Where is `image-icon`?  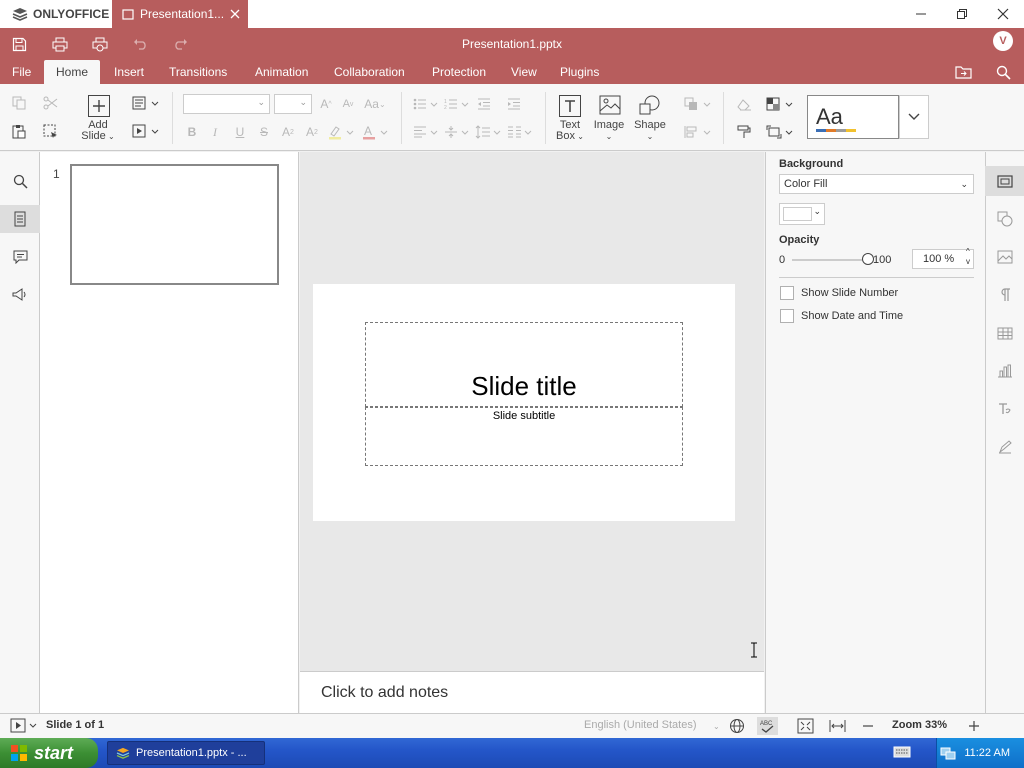 image-icon is located at coordinates (610, 105).